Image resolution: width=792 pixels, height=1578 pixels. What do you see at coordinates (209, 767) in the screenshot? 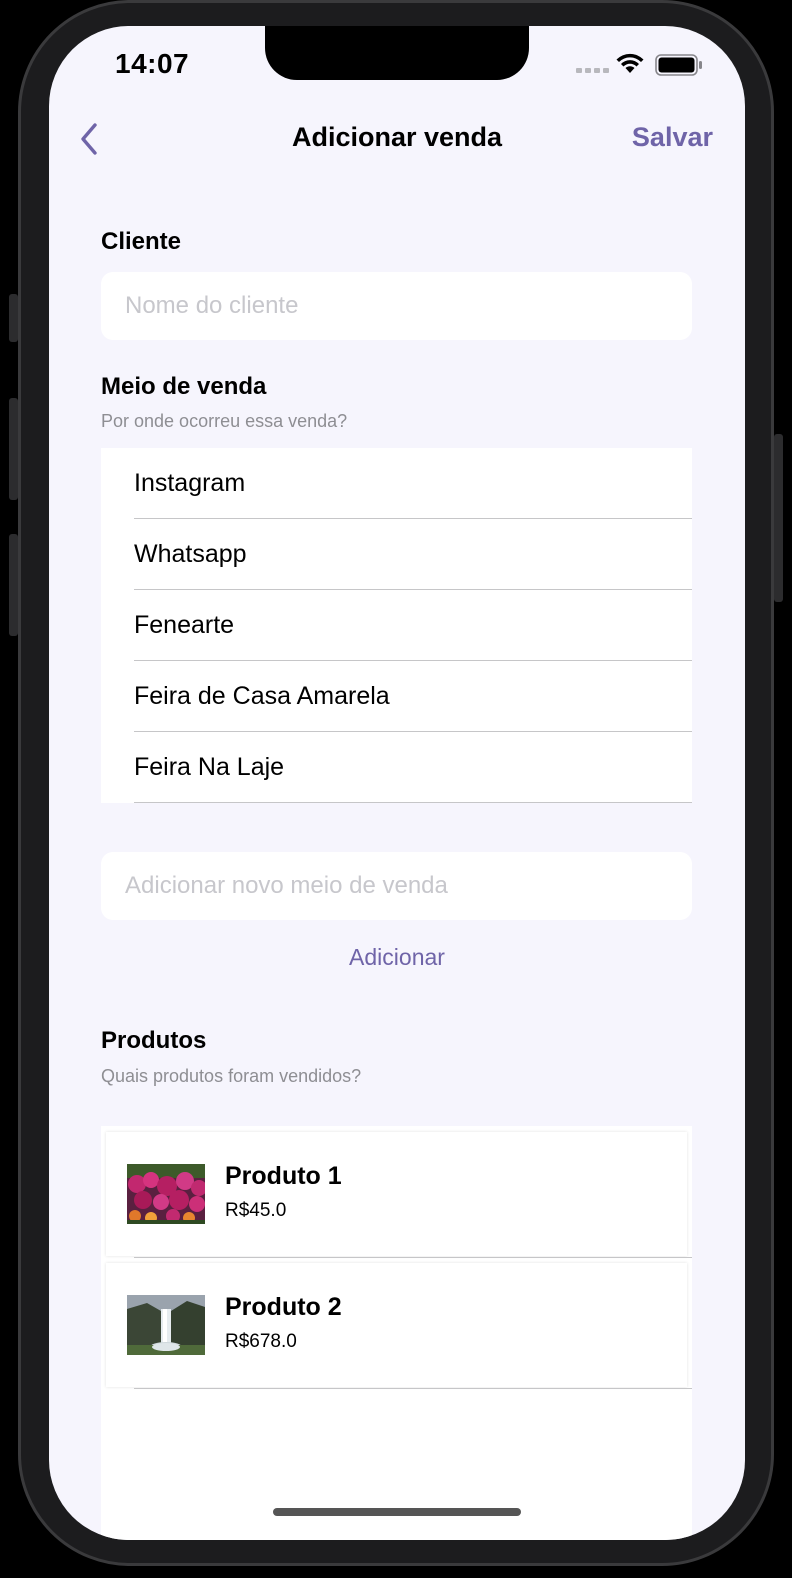
I see `sales-channel-label: Feira Na Laje` at bounding box center [209, 767].